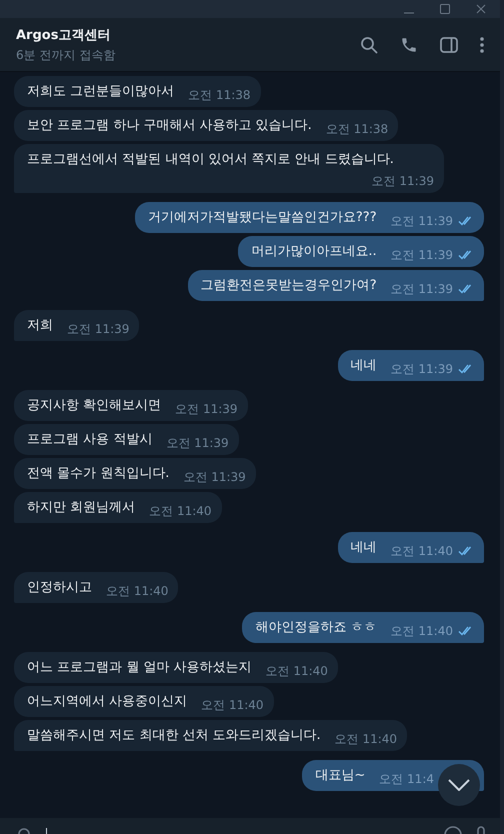  I want to click on message-bubble: 하지만 회원님께서 오전 11:40, so click(118, 507).